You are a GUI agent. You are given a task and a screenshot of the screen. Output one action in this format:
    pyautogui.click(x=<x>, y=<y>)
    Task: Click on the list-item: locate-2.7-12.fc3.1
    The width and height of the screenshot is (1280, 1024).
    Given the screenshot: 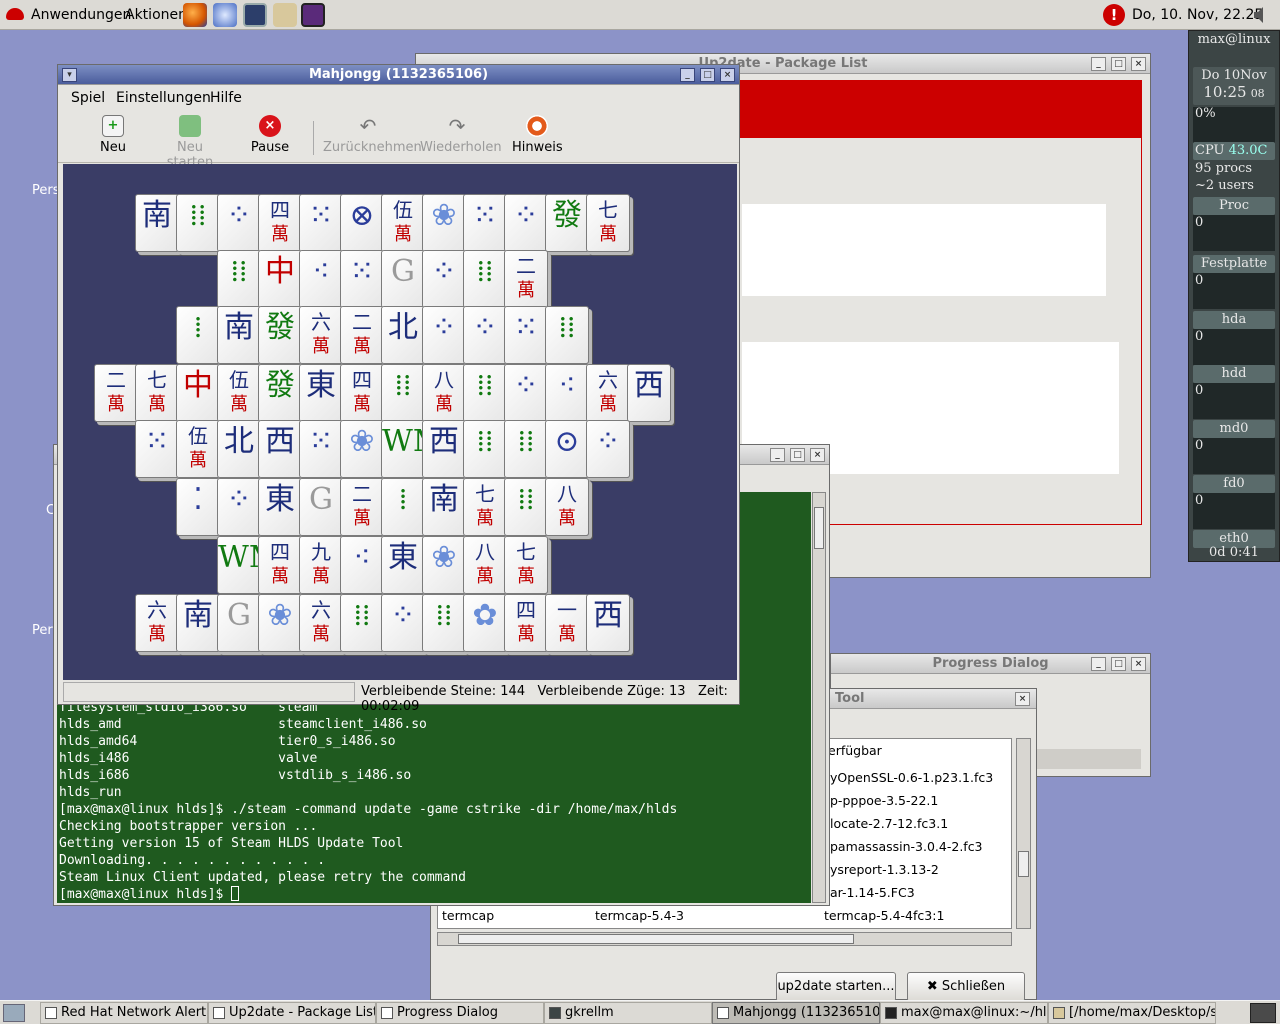 What is the action you would take?
    pyautogui.click(x=889, y=823)
    